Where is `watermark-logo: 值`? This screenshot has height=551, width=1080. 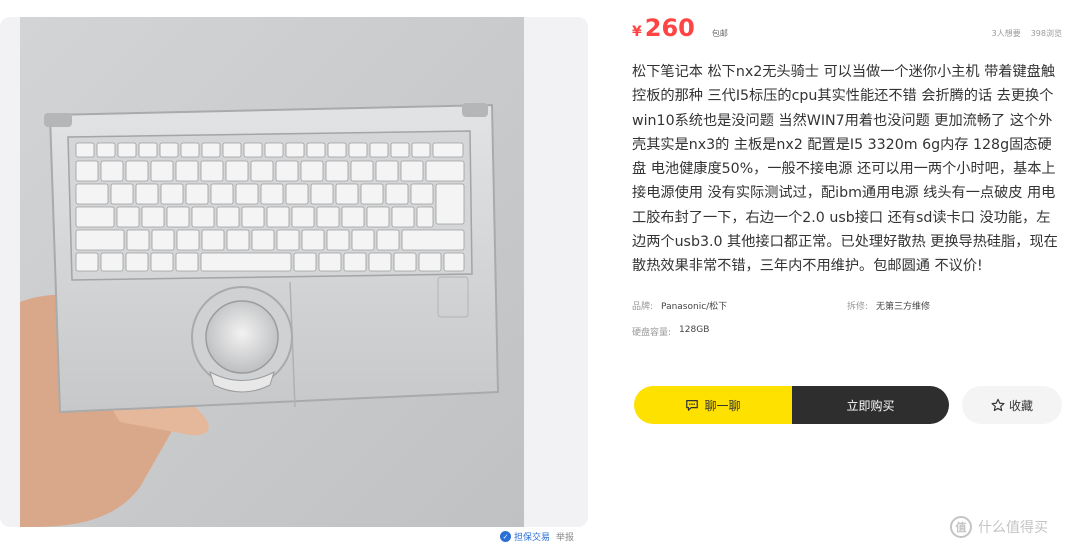
watermark-logo: 值 is located at coordinates (961, 527).